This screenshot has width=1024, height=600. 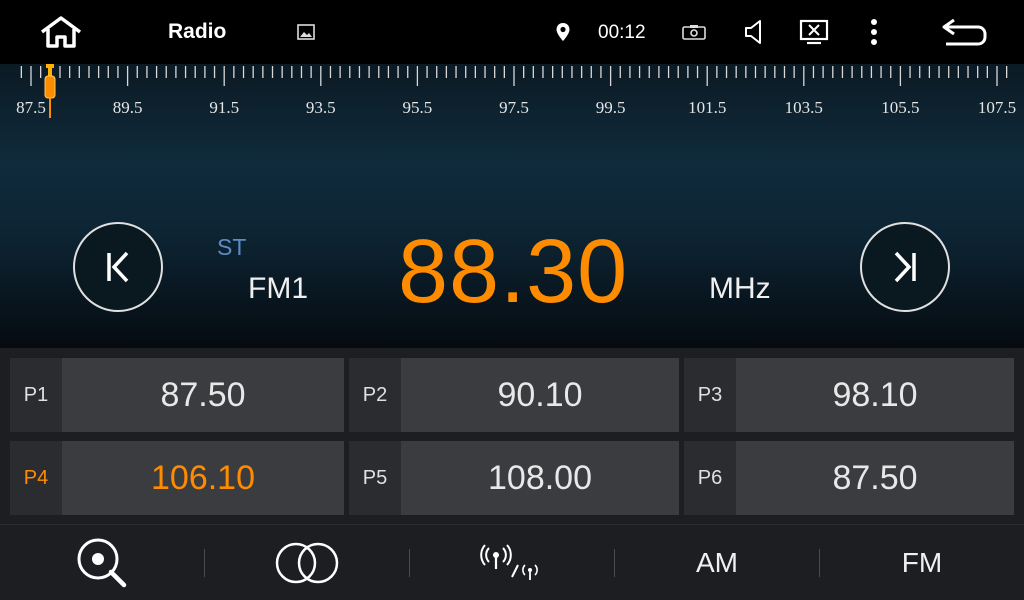 What do you see at coordinates (997, 107) in the screenshot?
I see `scale-label: 107.5` at bounding box center [997, 107].